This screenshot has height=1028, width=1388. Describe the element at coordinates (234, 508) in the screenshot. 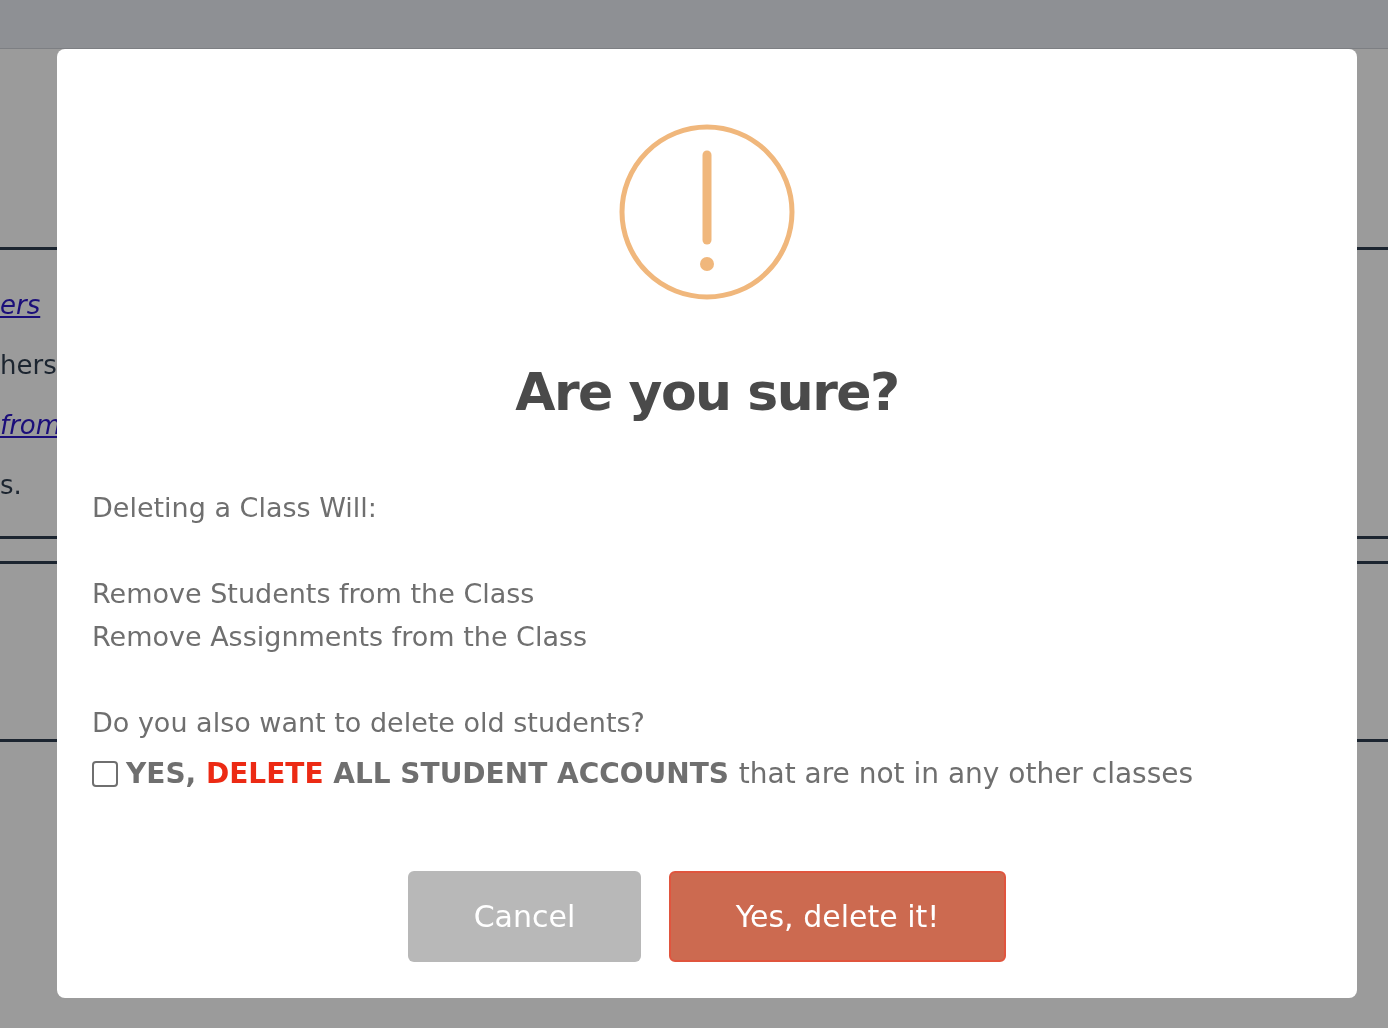

I see `dialog-text: Deleting a Class Will:` at that location.